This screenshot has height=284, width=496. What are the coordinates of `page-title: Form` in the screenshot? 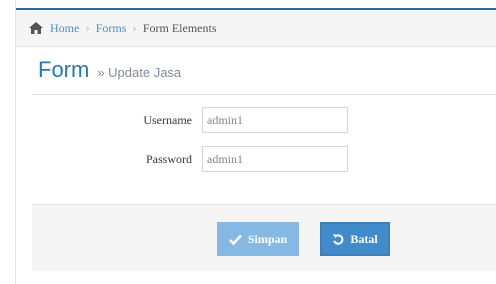 It's located at (64, 69).